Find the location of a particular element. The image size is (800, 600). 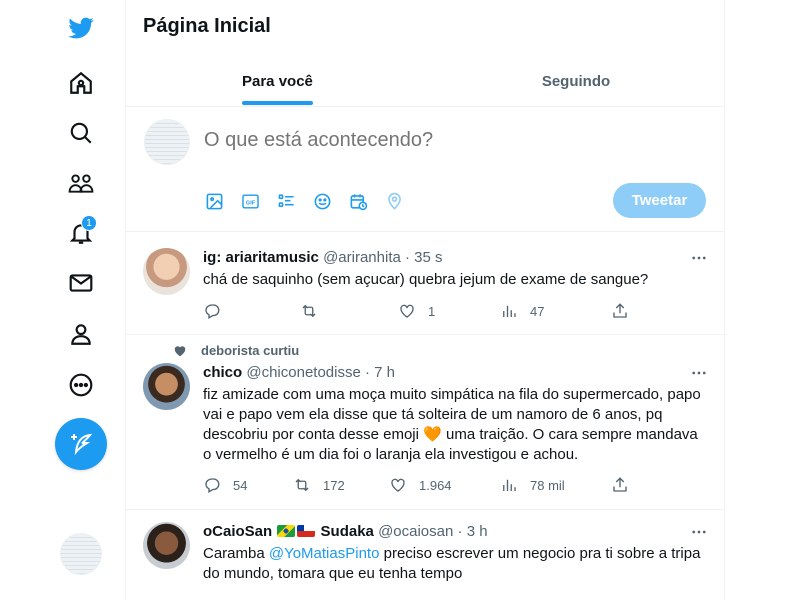

retweet-button: 172 is located at coordinates (319, 485).